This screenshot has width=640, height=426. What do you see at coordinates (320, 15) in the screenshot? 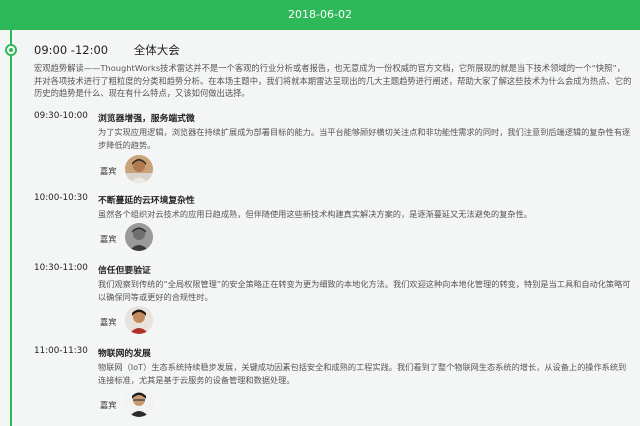
I see `date-header: 2018-06-02` at bounding box center [320, 15].